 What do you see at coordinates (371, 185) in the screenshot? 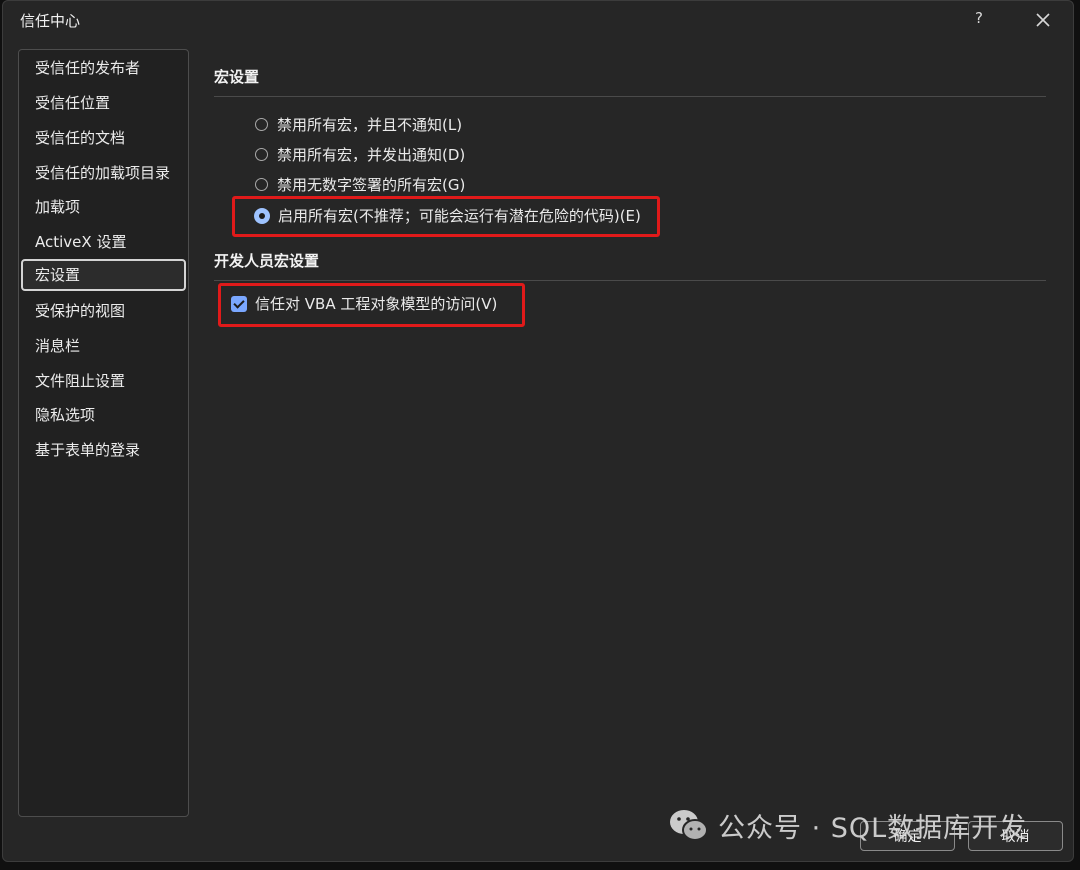
I see `radio-label: 禁用无数字签署的所有宏(G)` at bounding box center [371, 185].